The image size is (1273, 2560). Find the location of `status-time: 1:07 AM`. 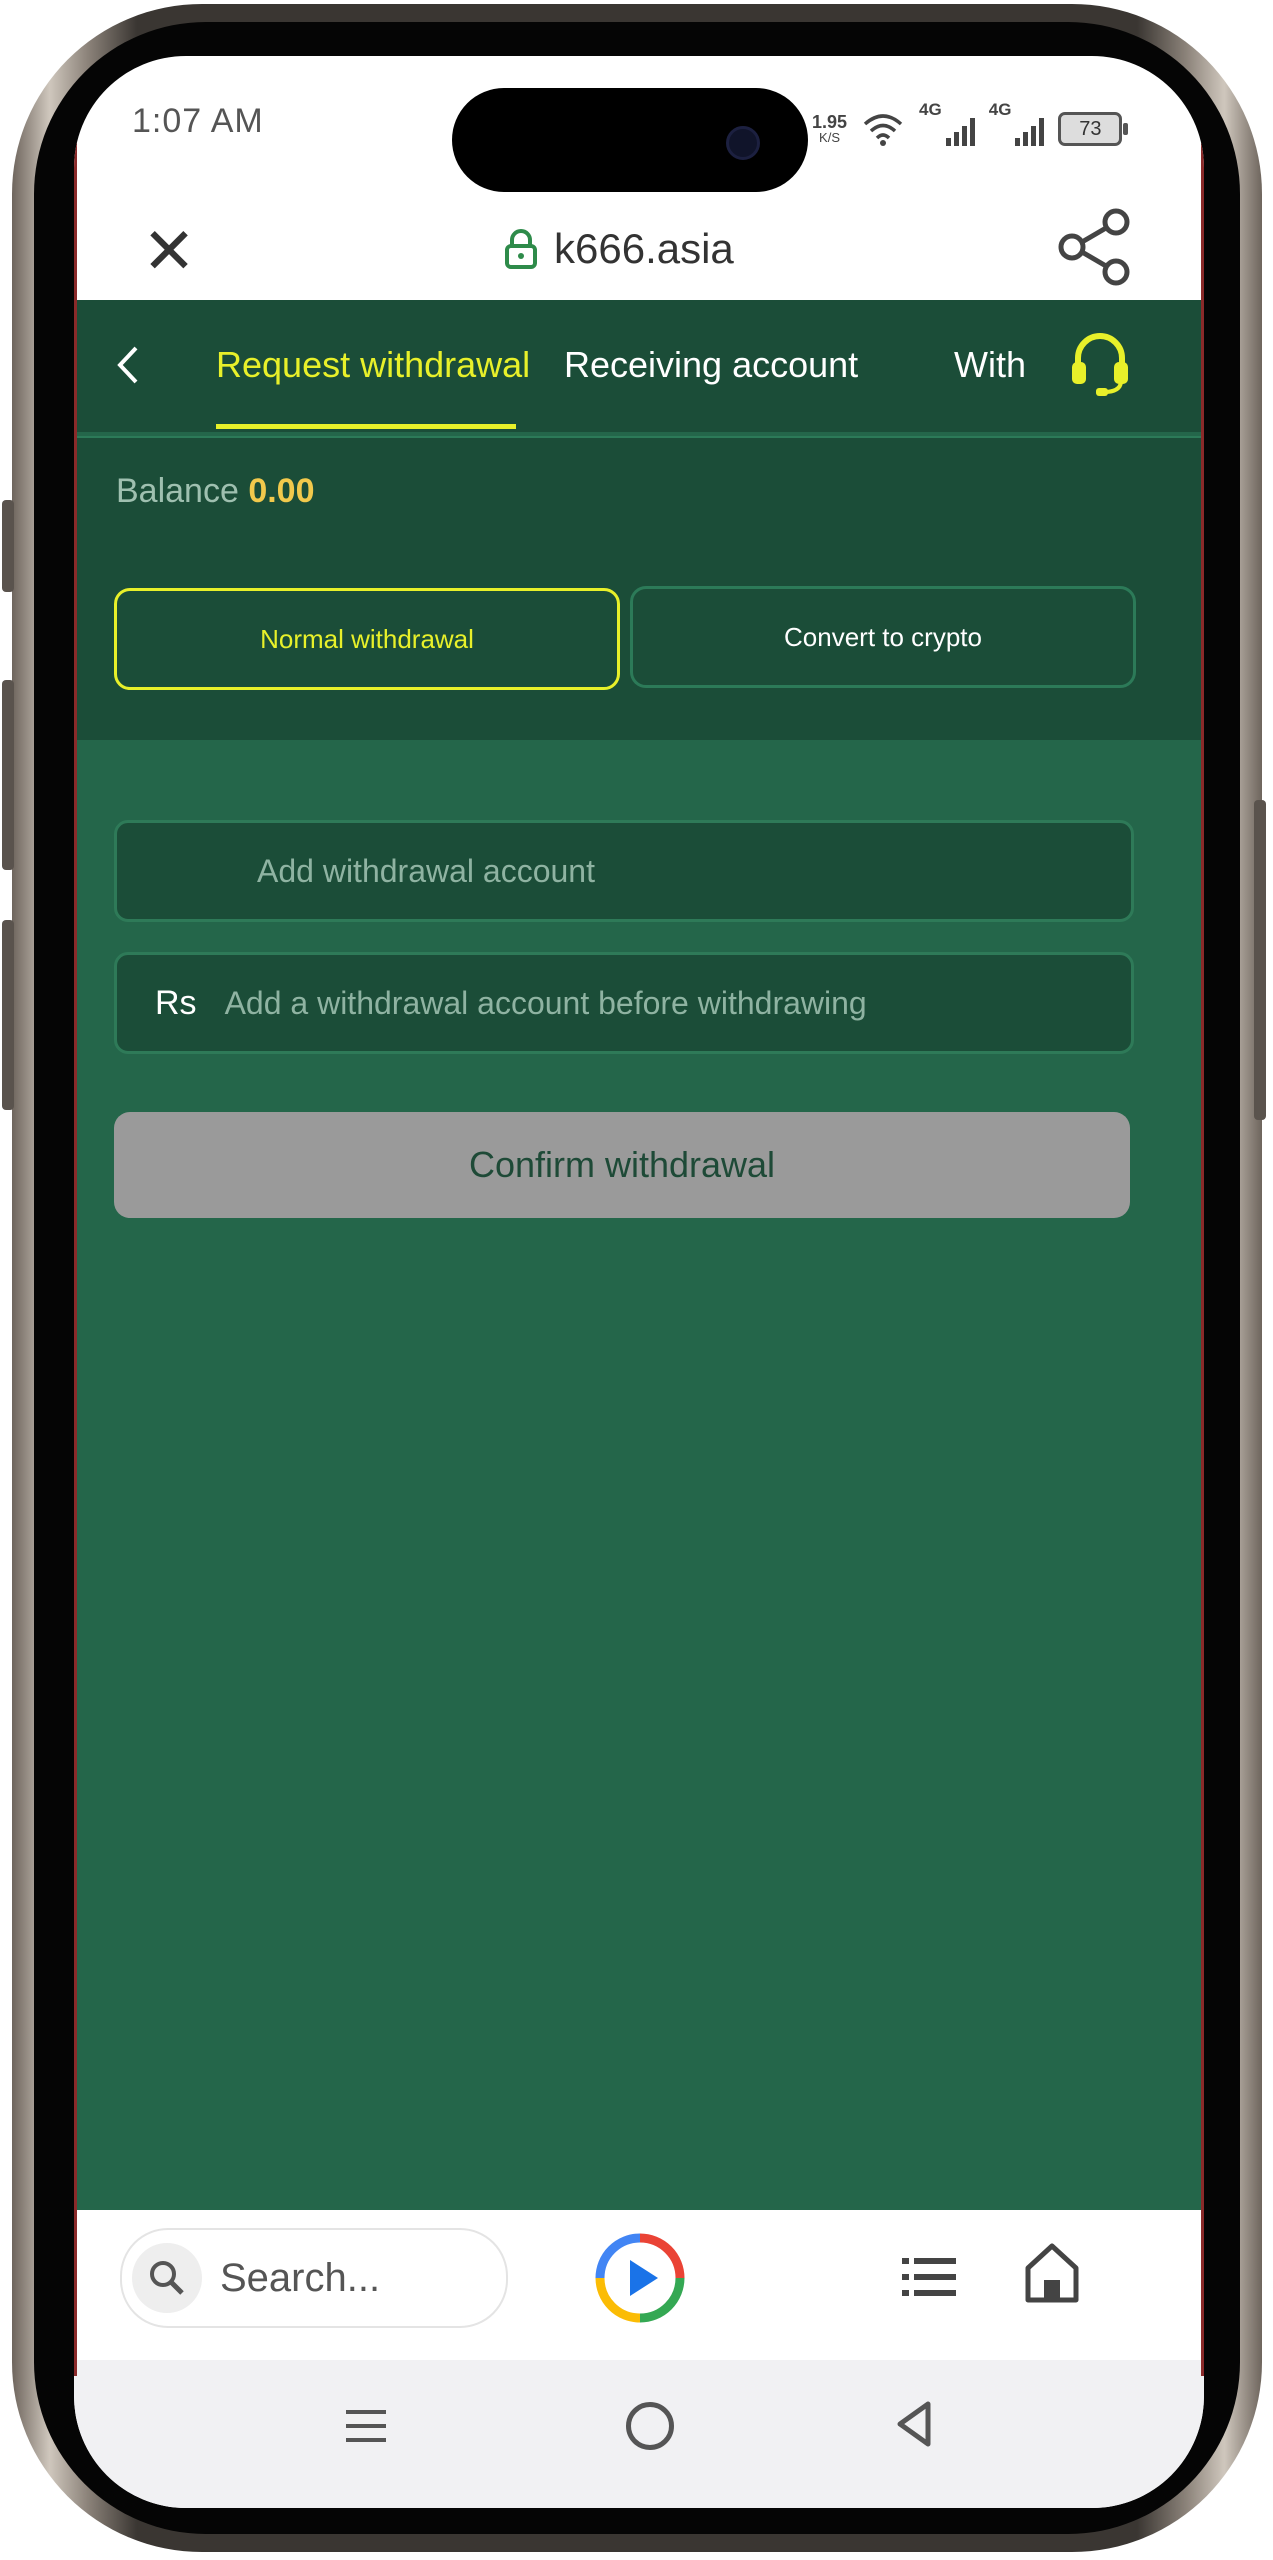

status-time: 1:07 AM is located at coordinates (198, 121).